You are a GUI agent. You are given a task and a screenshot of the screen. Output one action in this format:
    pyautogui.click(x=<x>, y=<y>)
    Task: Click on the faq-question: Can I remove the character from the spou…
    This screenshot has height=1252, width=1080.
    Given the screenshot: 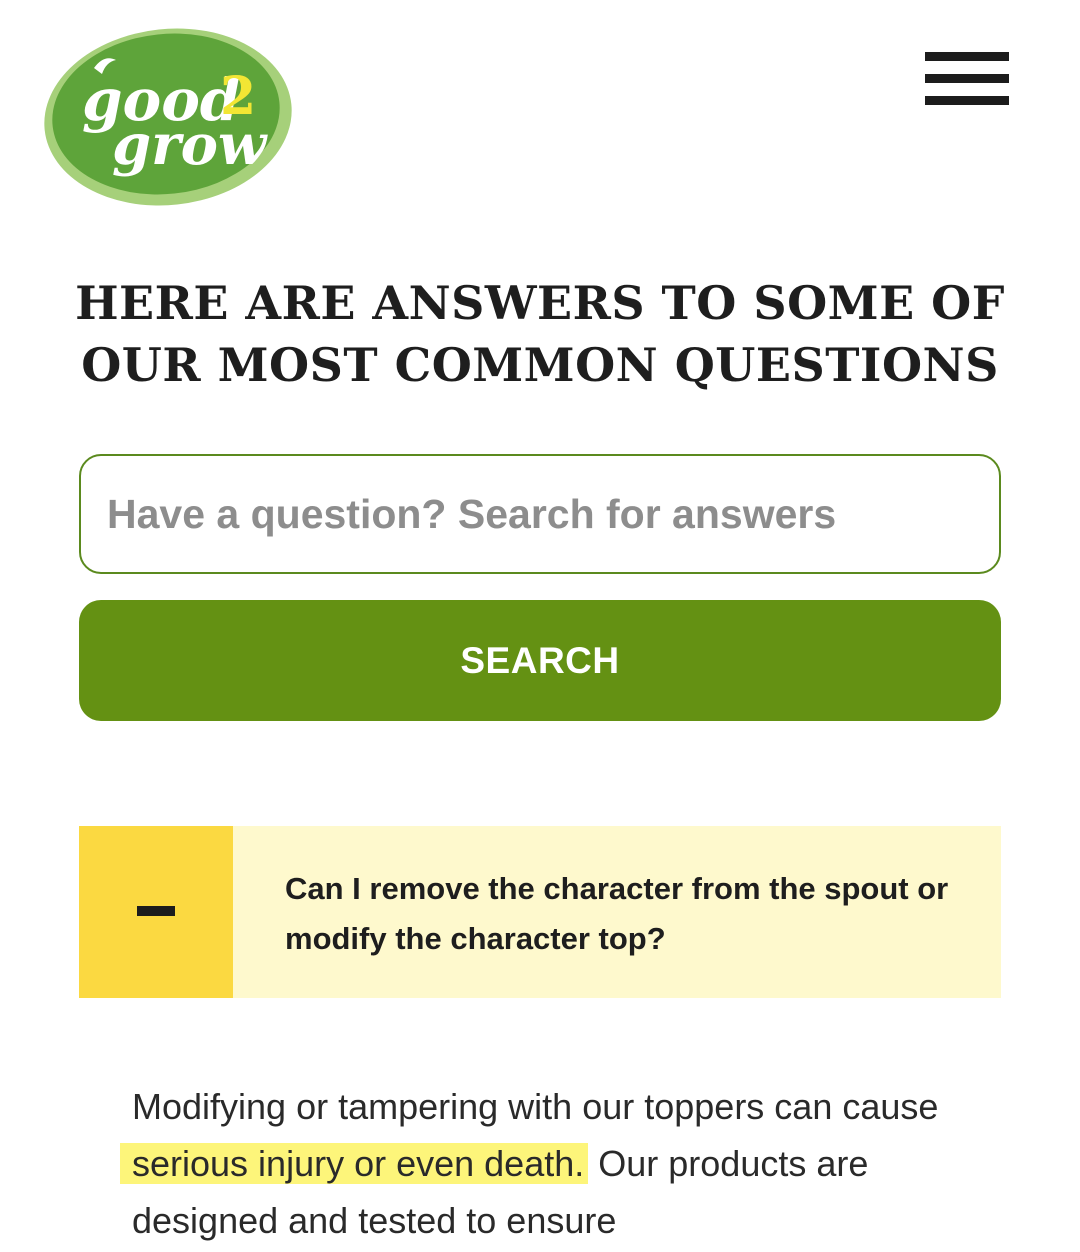 What is the action you would take?
    pyautogui.click(x=625, y=914)
    